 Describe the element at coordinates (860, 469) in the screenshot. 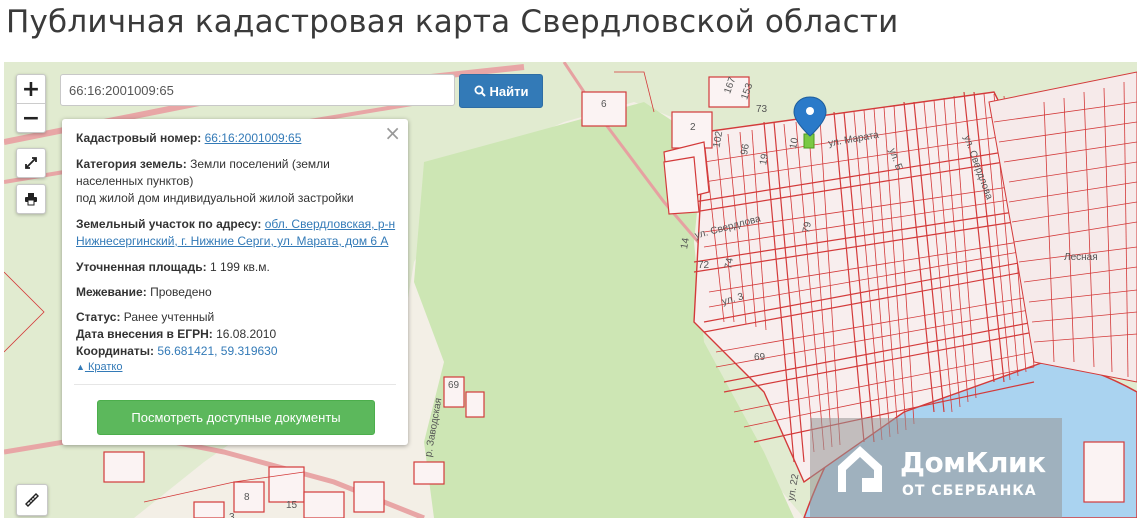

I see `house-logo-icon` at that location.